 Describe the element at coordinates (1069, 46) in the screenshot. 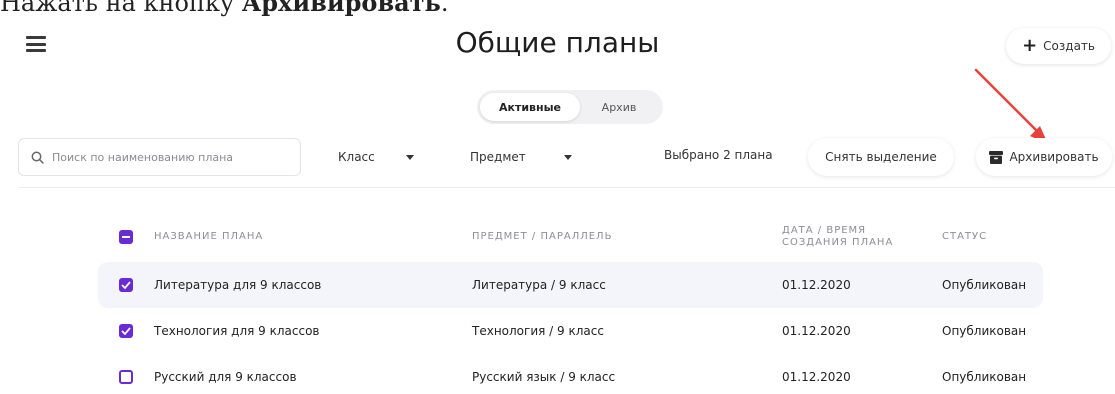

I see `create-label: Создать` at that location.